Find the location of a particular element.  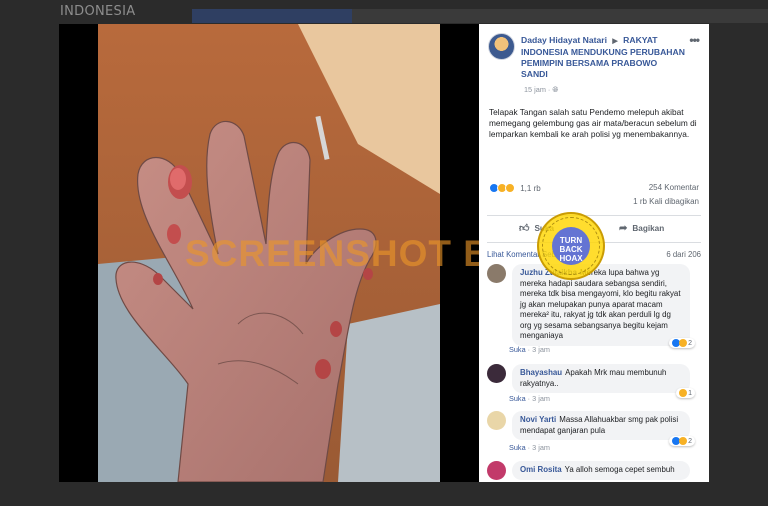

stamp-badge: TURN BACK HOAX is located at coordinates (571, 246).